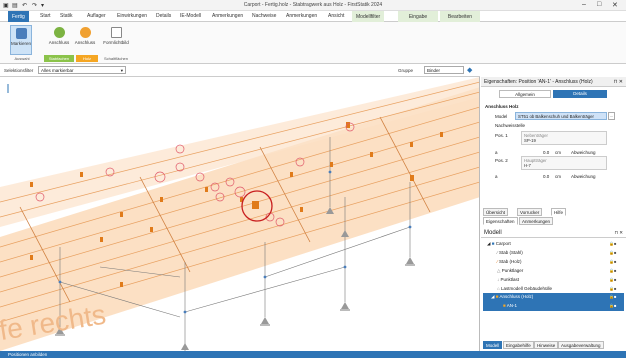 This screenshot has height=358, width=626. What do you see at coordinates (132, 16) in the screenshot?
I see `tab-einwirkungen: Einwirkungen` at bounding box center [132, 16].